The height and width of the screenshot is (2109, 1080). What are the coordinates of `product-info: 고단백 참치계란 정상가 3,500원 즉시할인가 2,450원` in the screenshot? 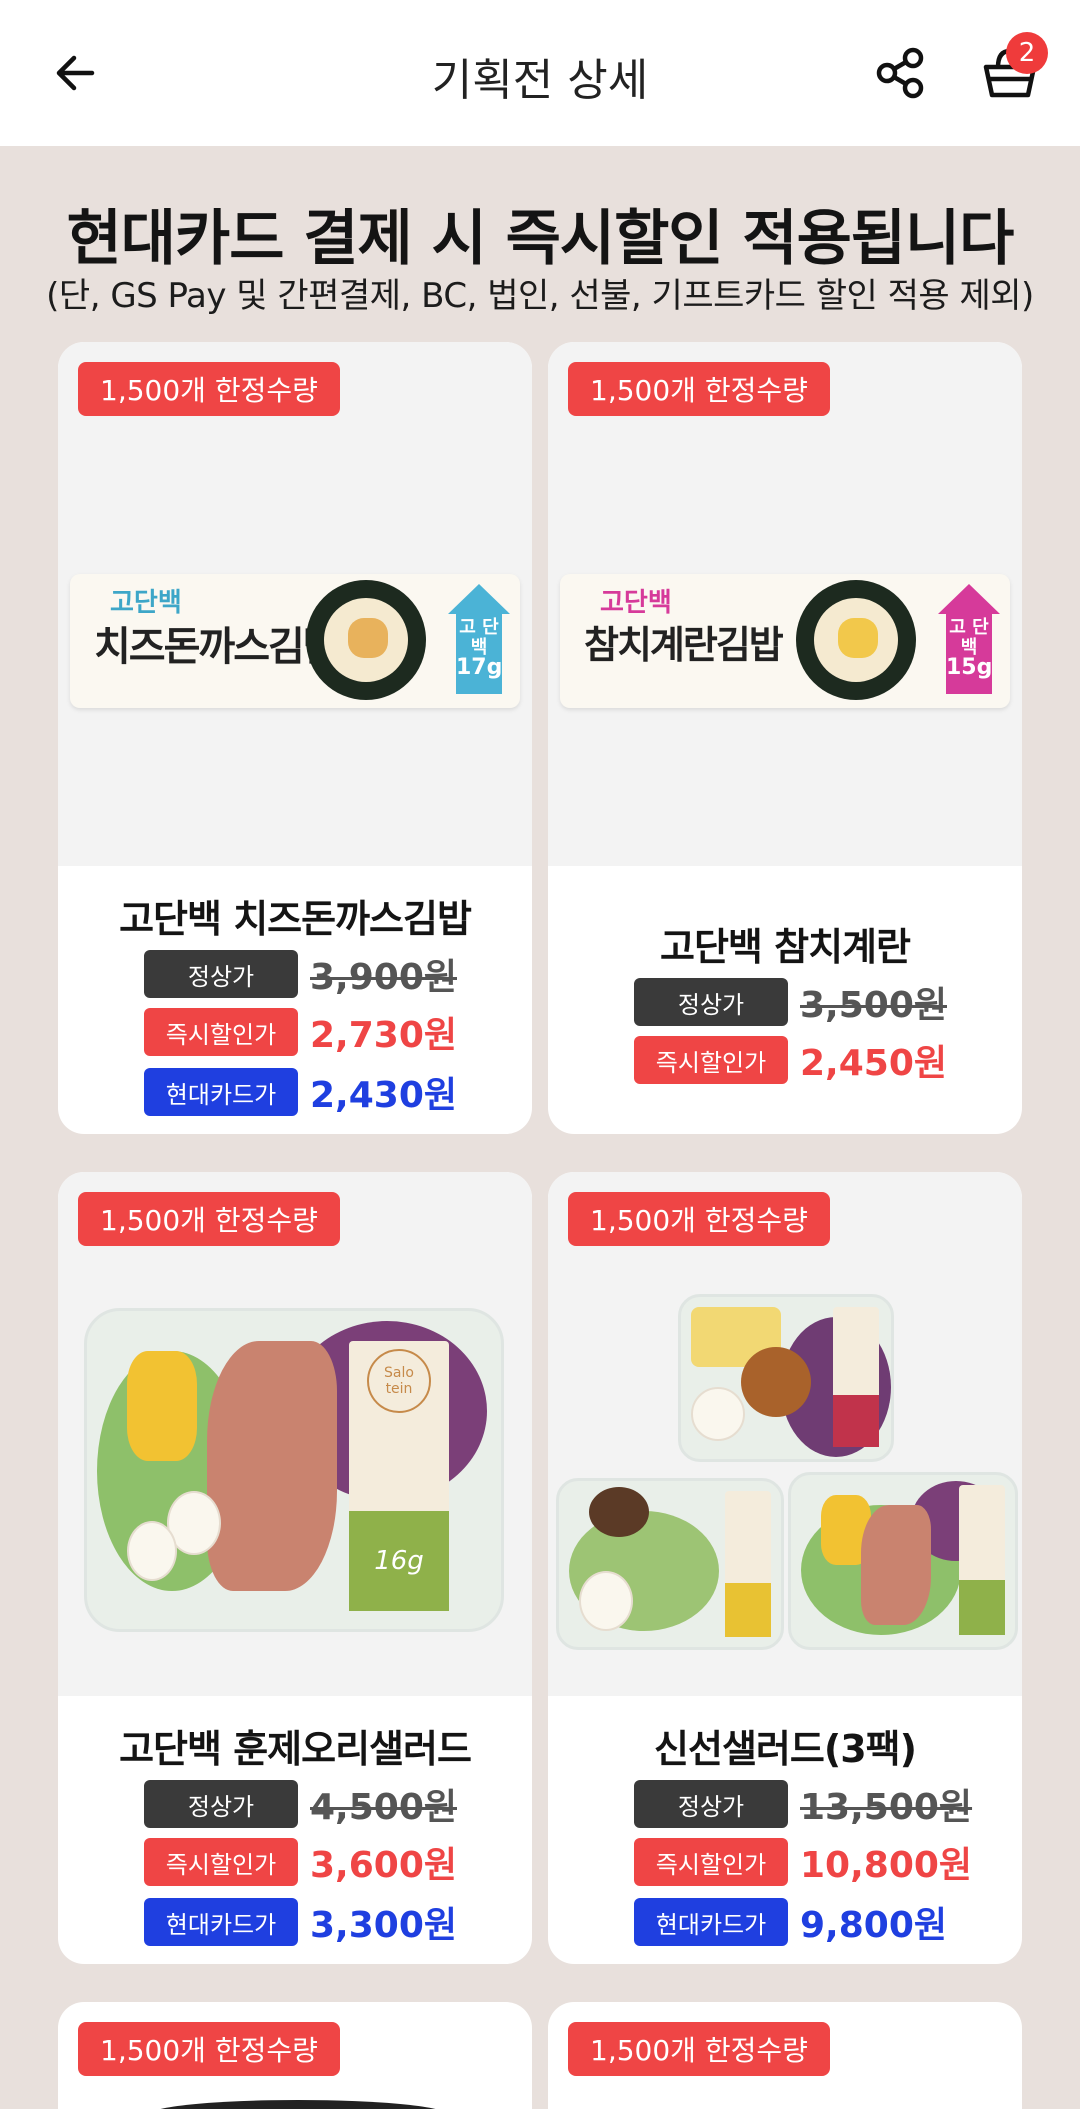 It's located at (785, 999).